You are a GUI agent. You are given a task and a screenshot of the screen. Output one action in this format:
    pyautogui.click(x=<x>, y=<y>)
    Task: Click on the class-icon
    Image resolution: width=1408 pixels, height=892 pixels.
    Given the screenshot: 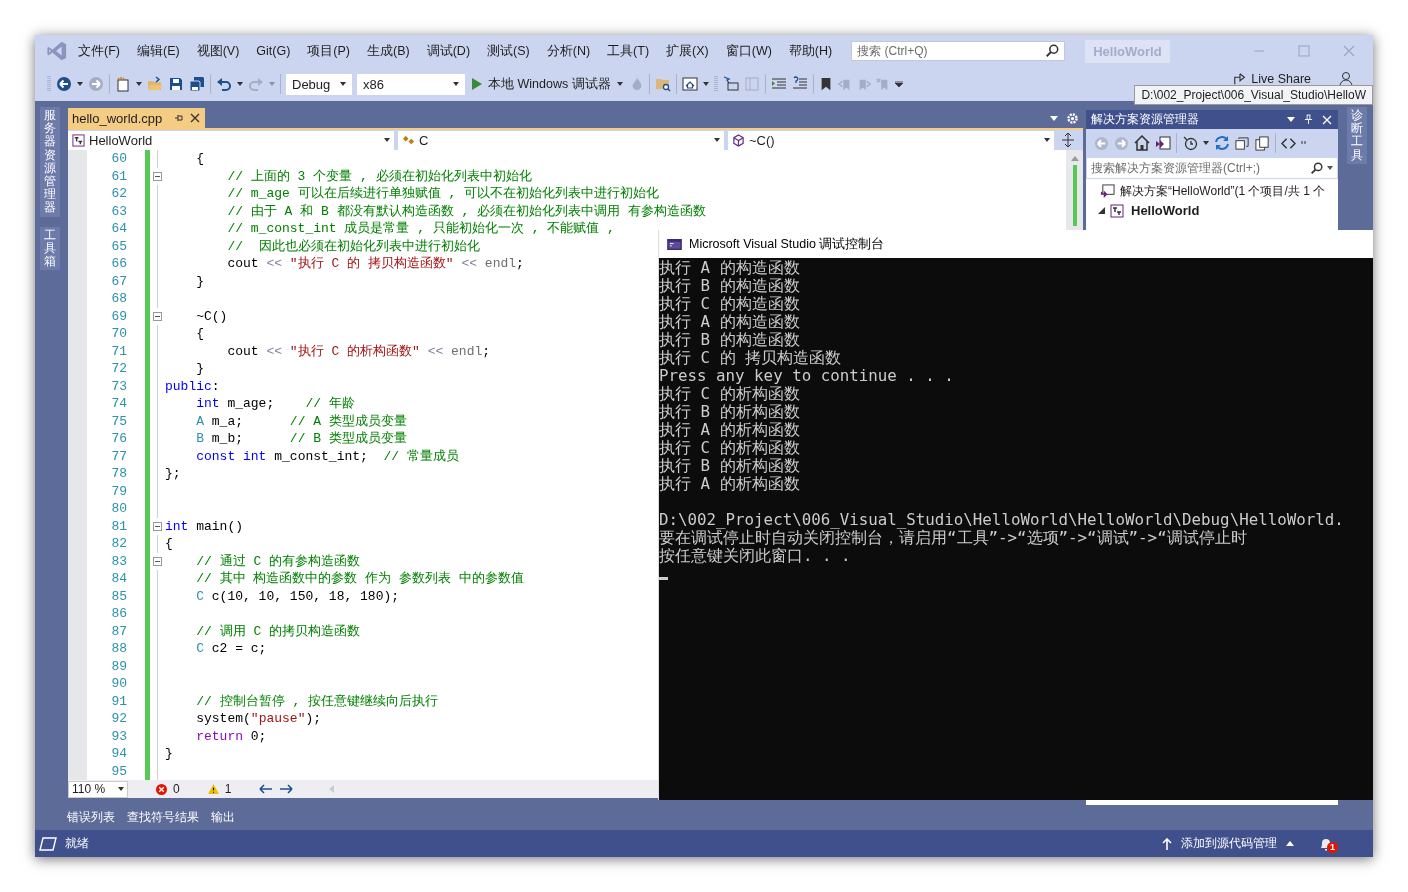 What is the action you would take?
    pyautogui.click(x=408, y=140)
    